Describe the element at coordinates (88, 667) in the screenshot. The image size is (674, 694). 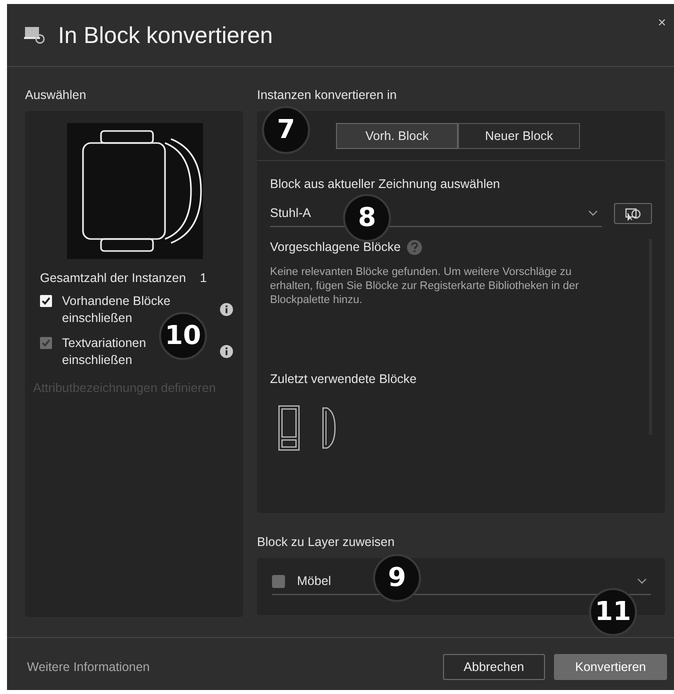
I see `more-info-link: Weitere Informationen` at that location.